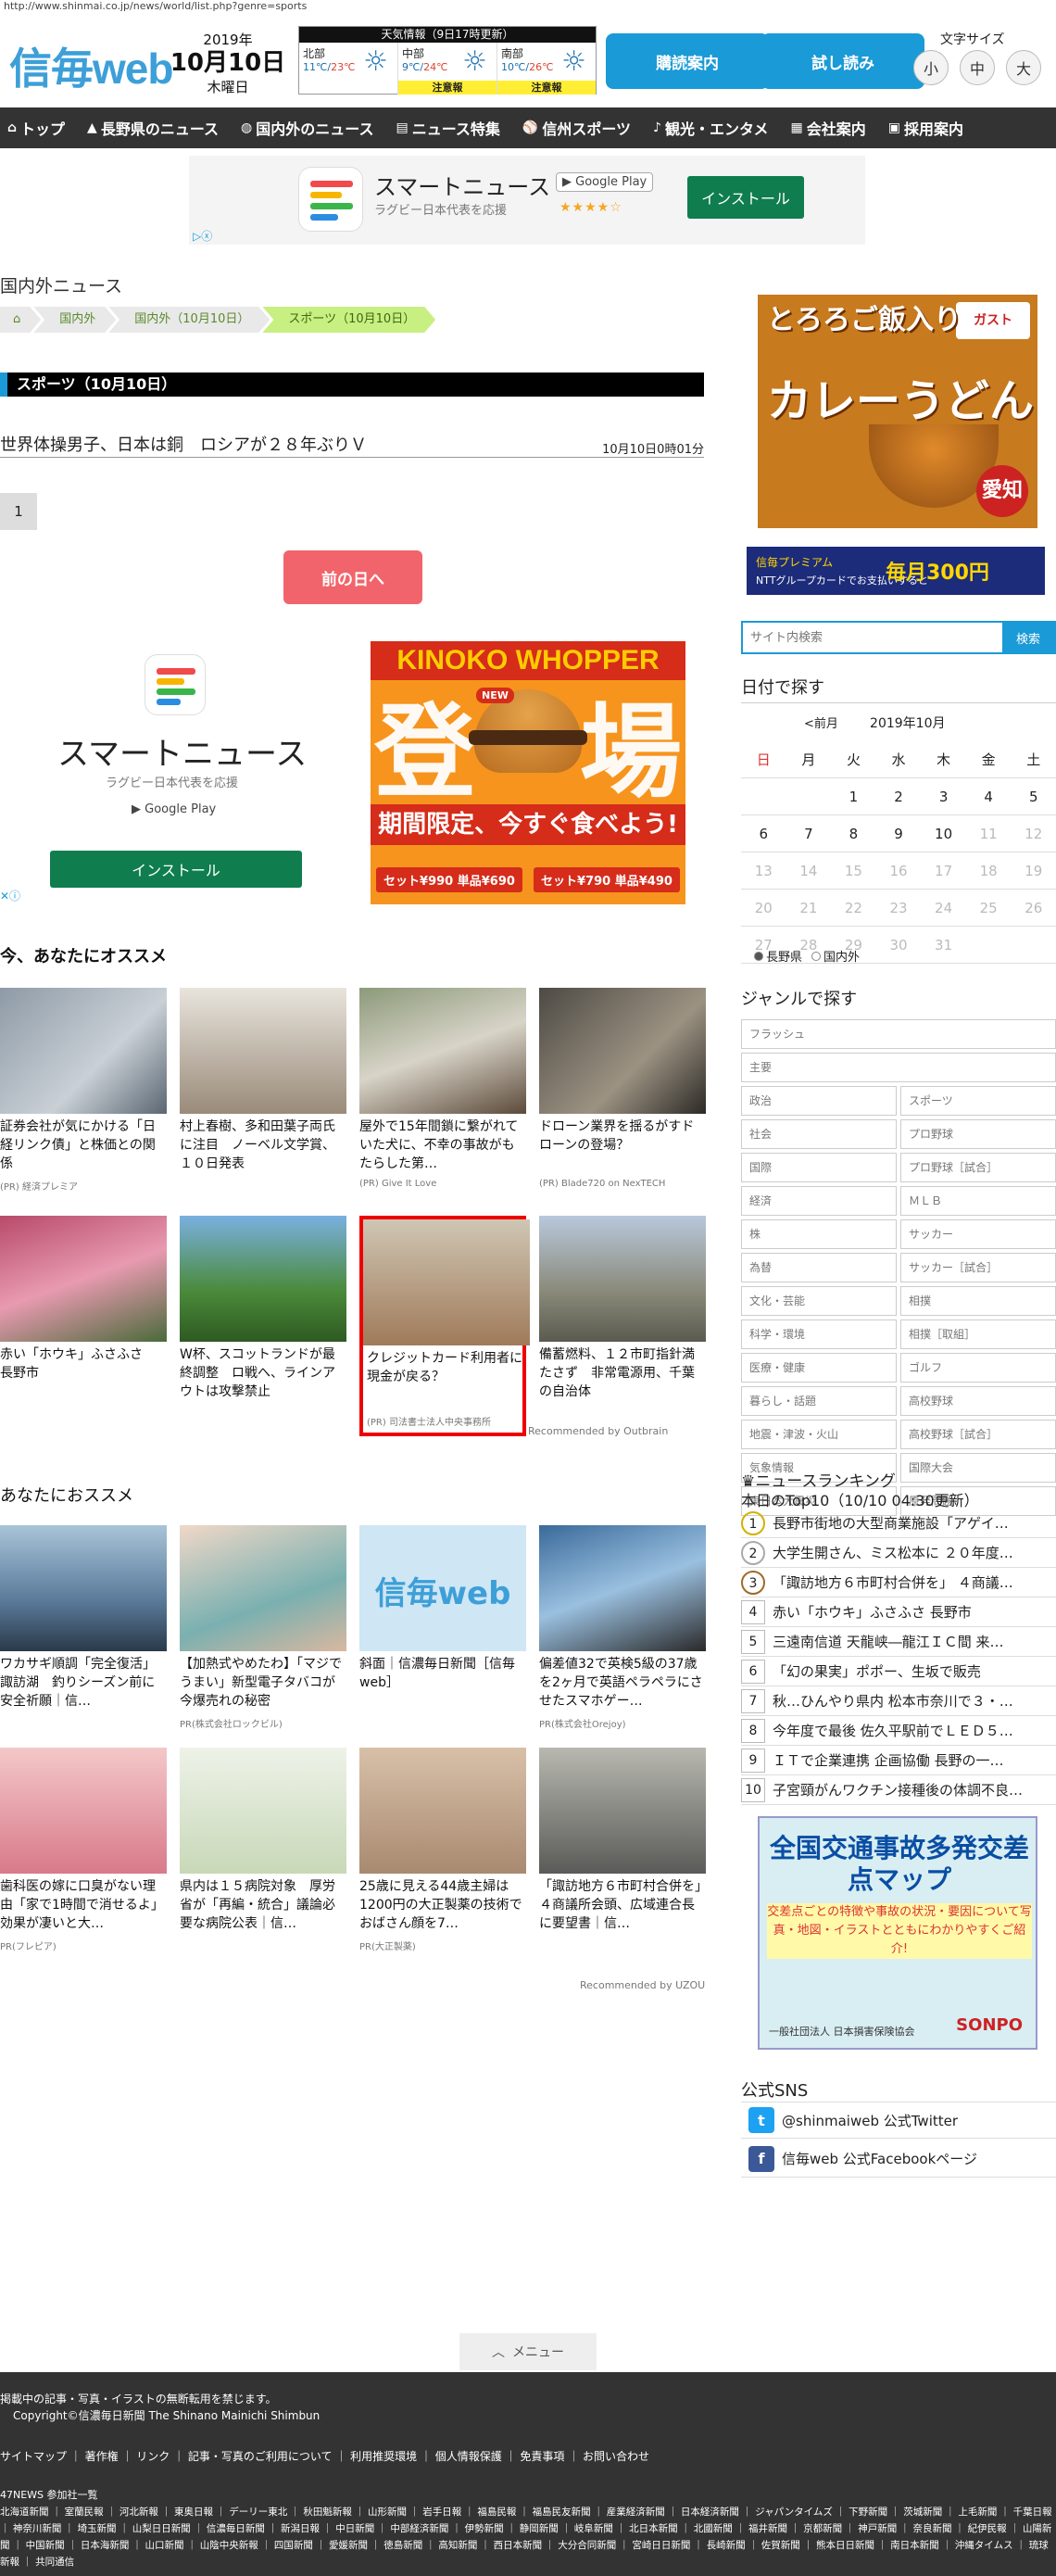  What do you see at coordinates (819, 1401) in the screenshot?
I see `genre-item: 暮らし・話題` at bounding box center [819, 1401].